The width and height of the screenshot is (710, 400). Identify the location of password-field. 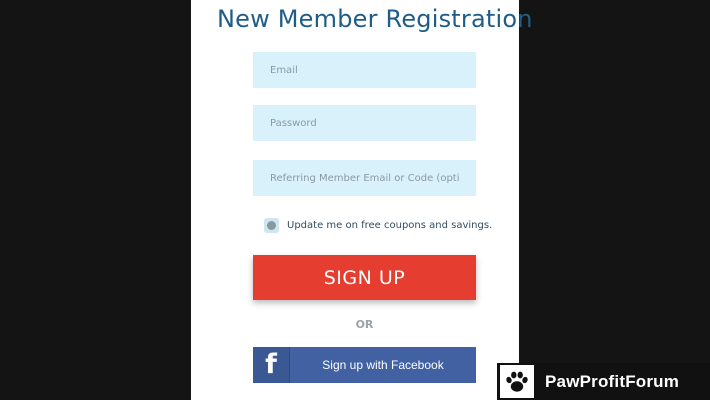
(364, 123).